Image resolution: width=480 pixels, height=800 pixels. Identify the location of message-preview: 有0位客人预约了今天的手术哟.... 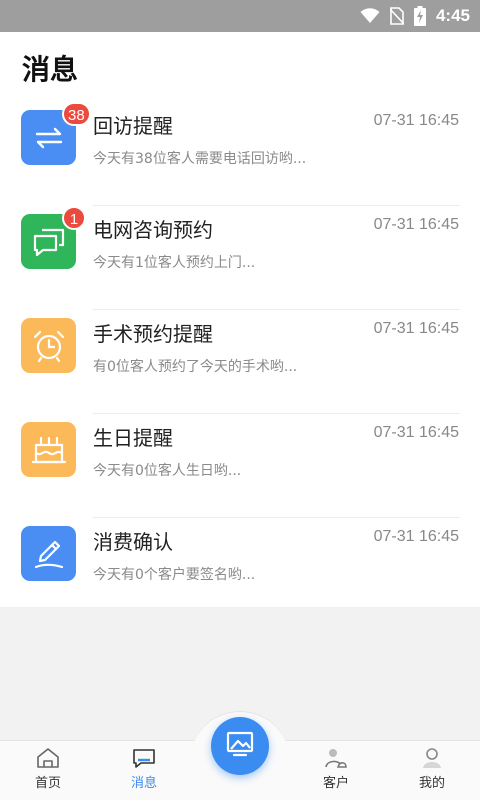
(195, 367).